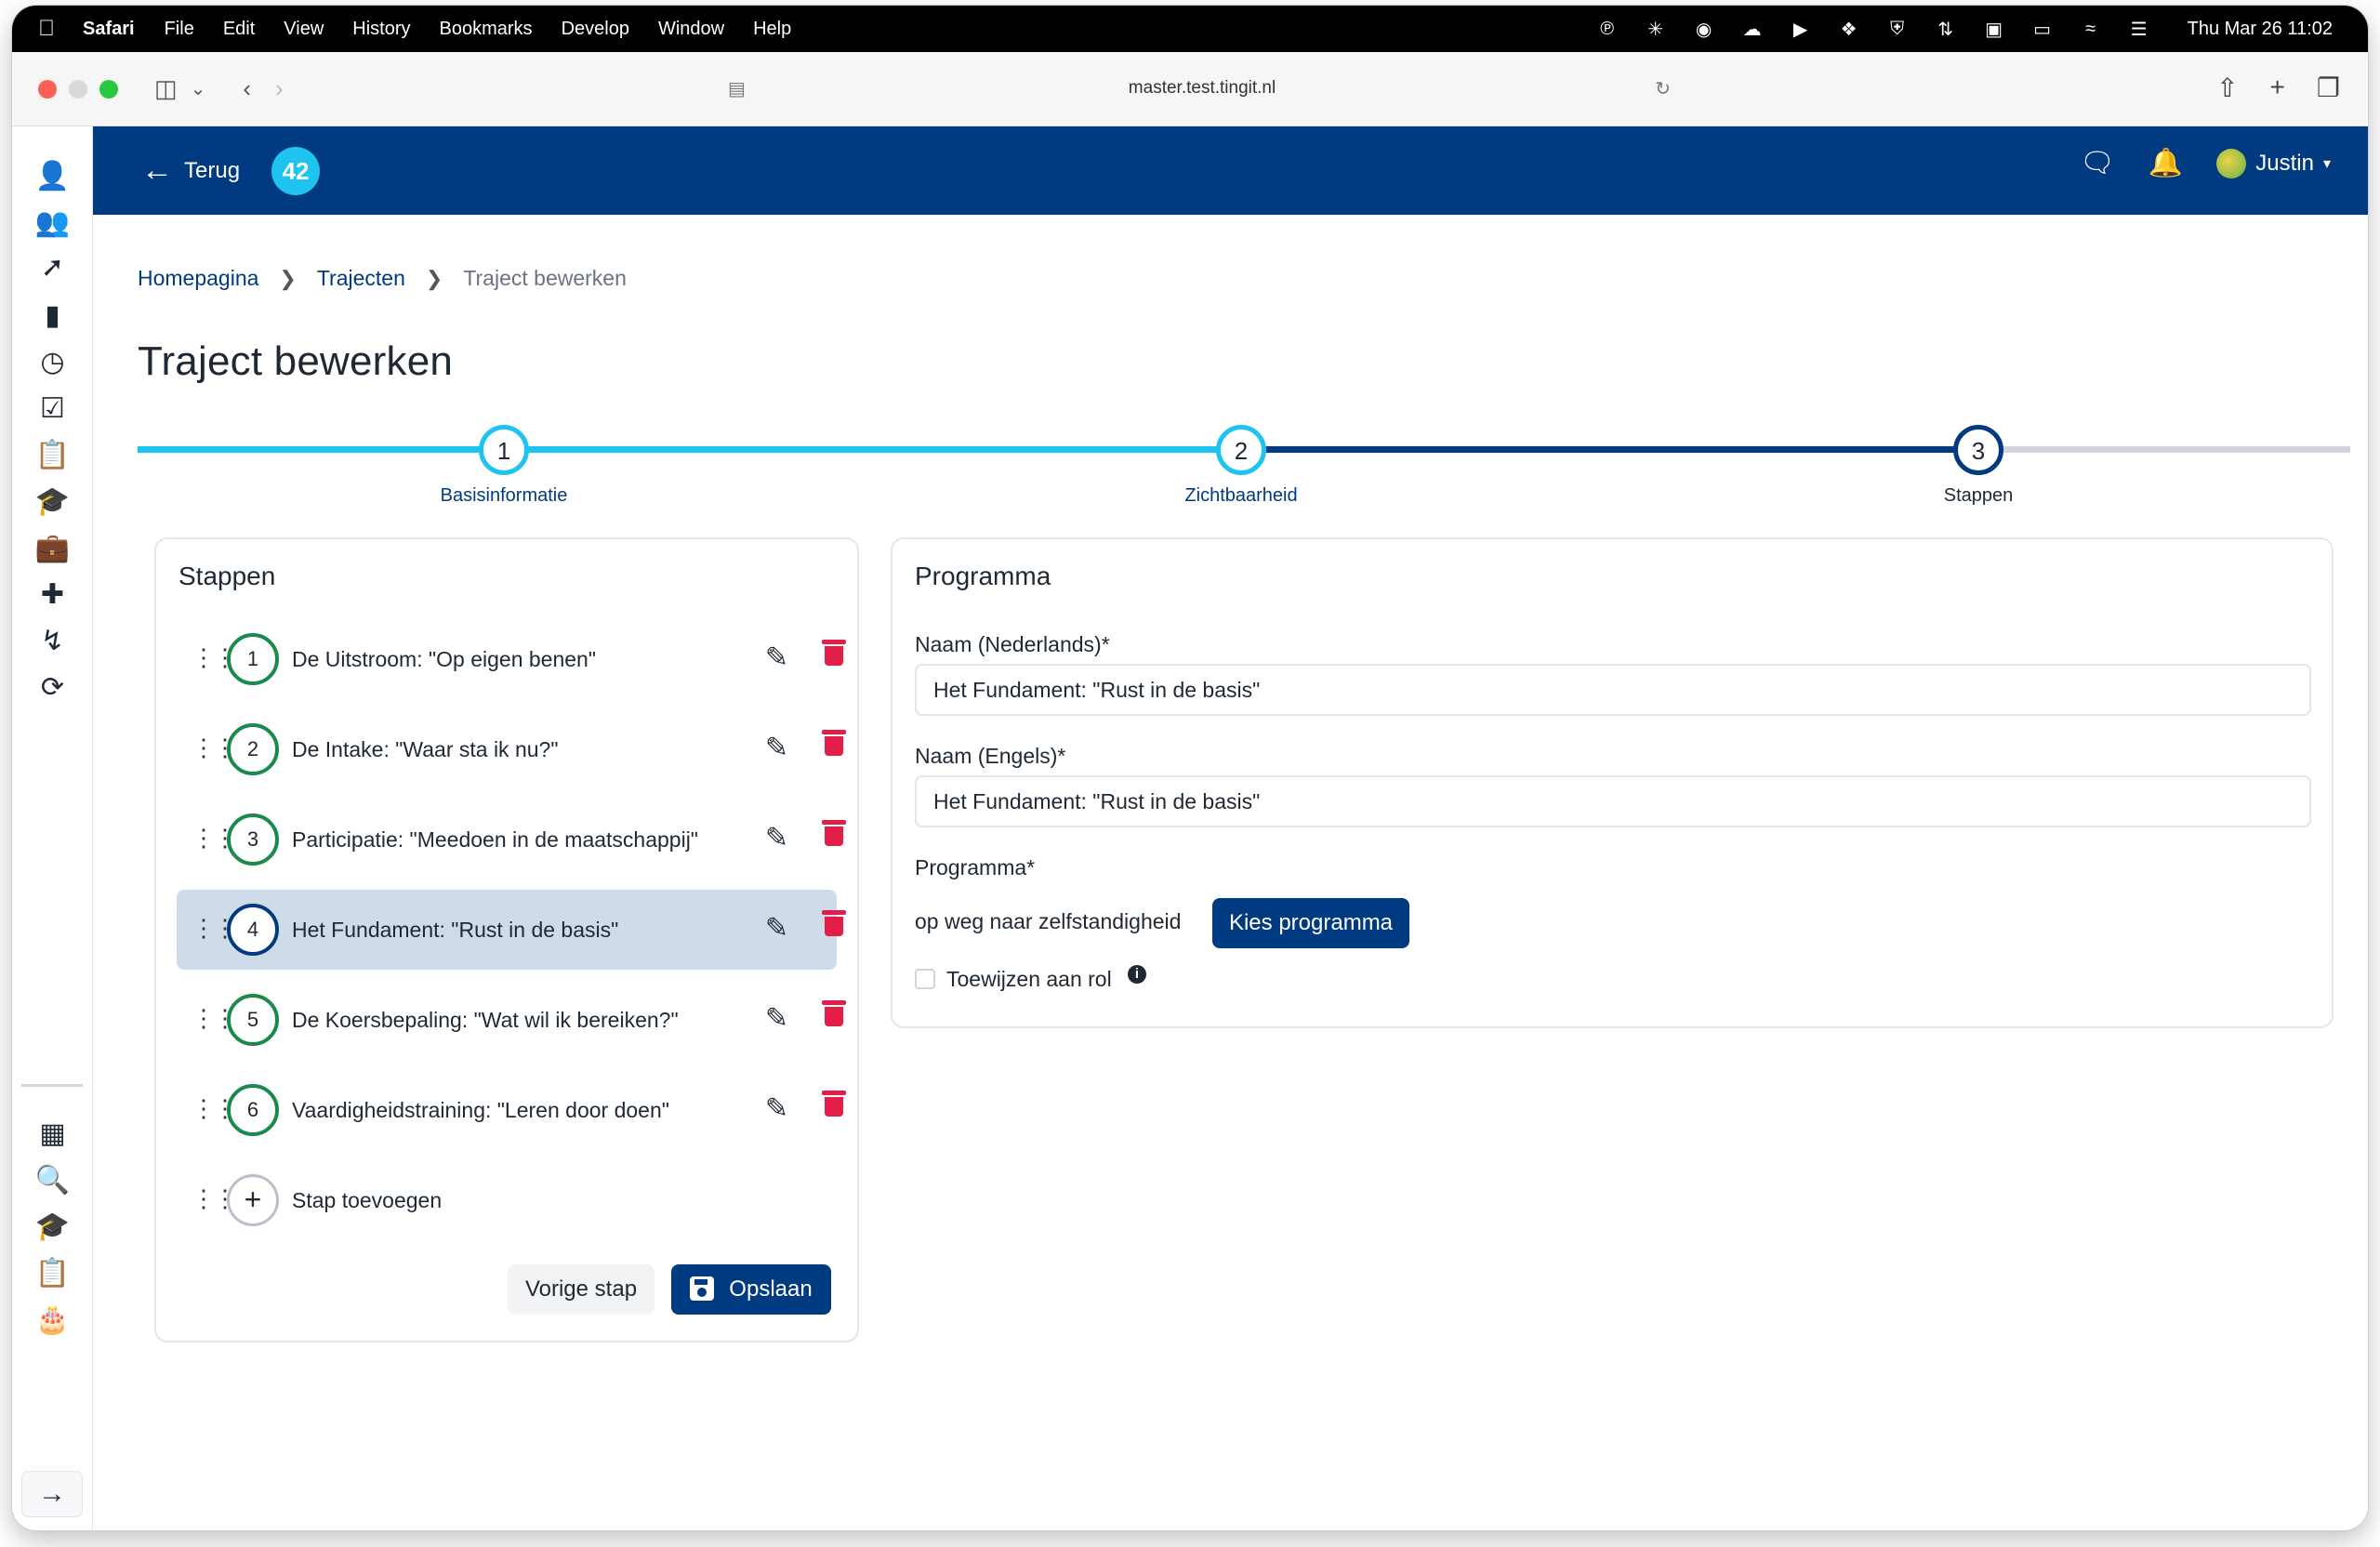 This screenshot has height=1547, width=2380. I want to click on info-icon: i, so click(1137, 974).